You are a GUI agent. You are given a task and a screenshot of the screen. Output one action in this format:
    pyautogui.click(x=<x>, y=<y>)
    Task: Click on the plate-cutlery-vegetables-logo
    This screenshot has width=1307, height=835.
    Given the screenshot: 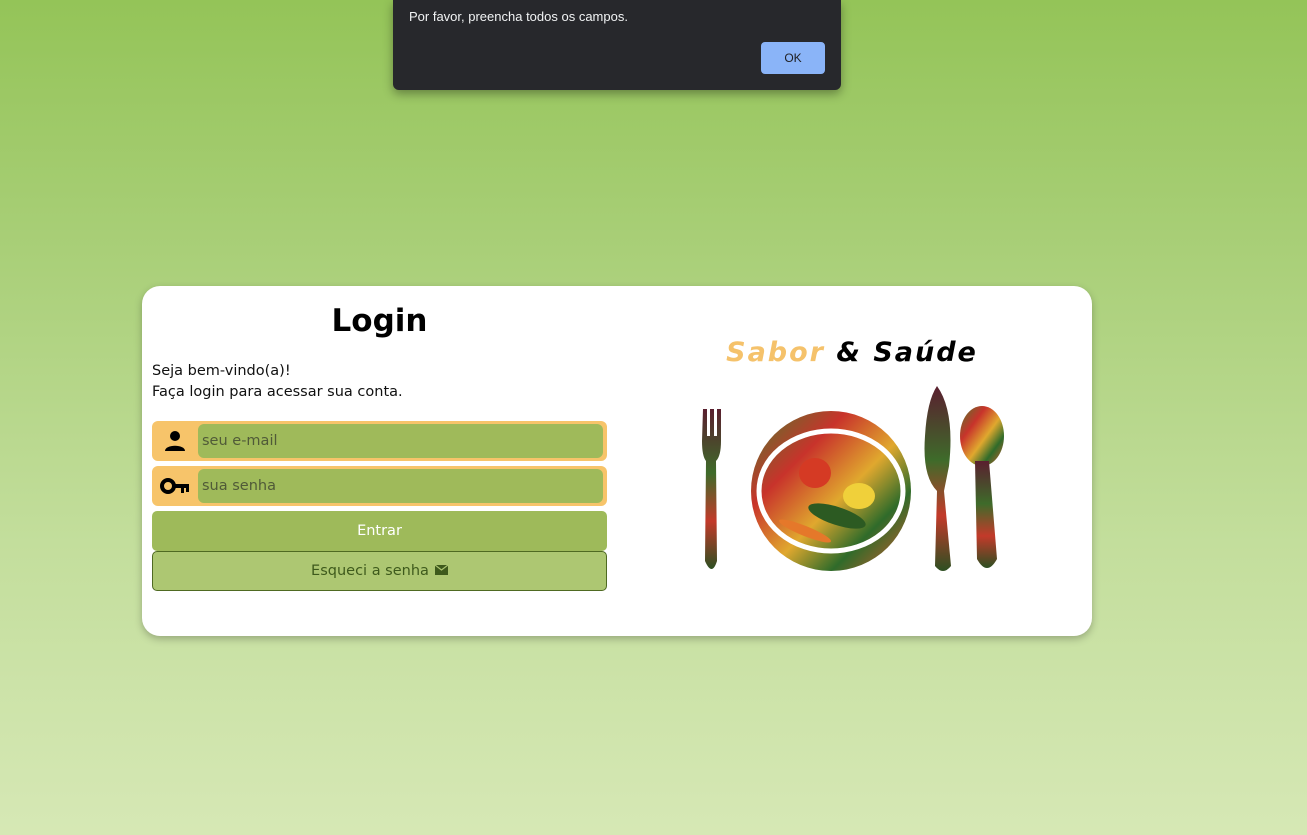 What is the action you would take?
    pyautogui.click(x=853, y=478)
    